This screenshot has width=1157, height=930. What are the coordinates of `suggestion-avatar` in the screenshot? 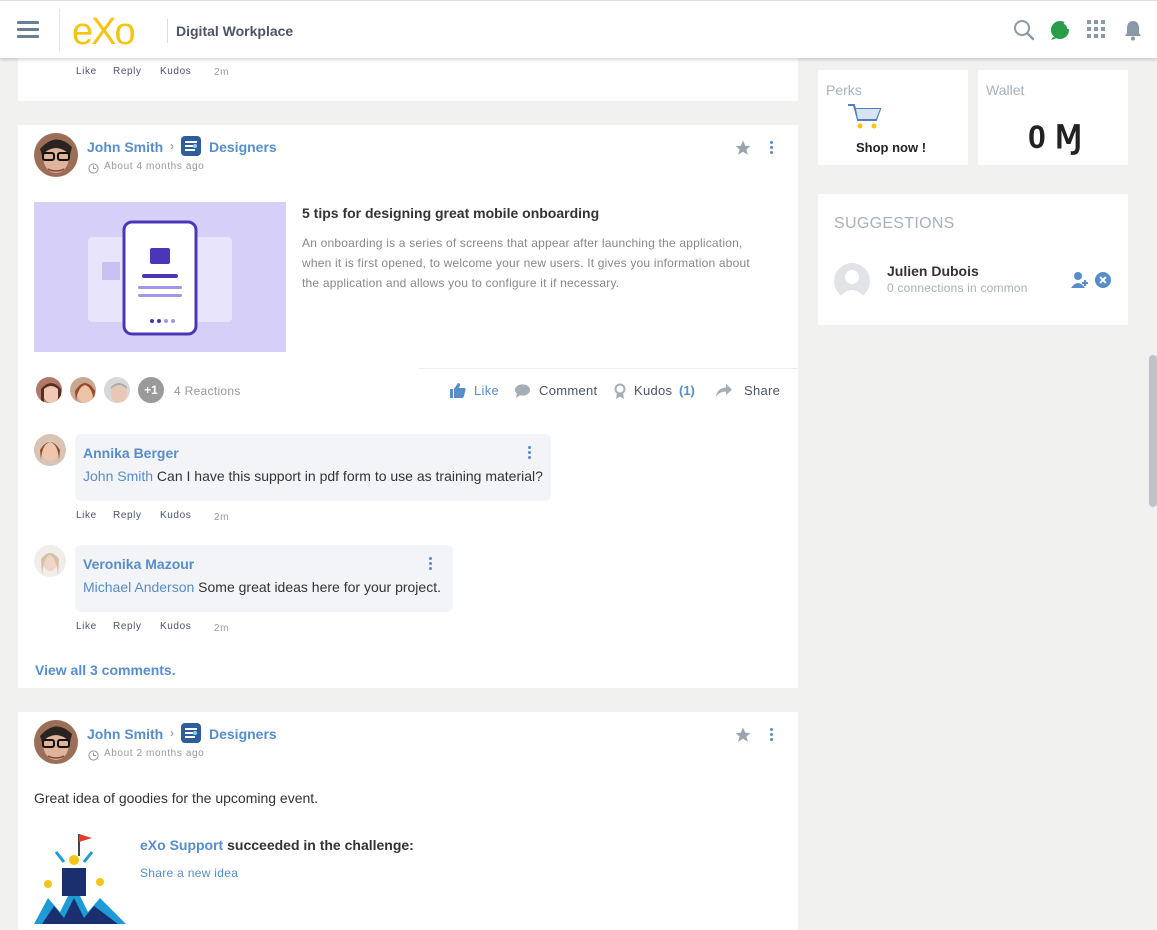 It's located at (852, 281).